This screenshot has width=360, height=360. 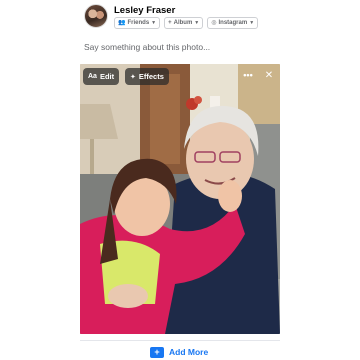 I want to click on audience-chips: 👥 Friends ▼ + Album ▼ ◎ Instagram ▼, so click(x=186, y=23).